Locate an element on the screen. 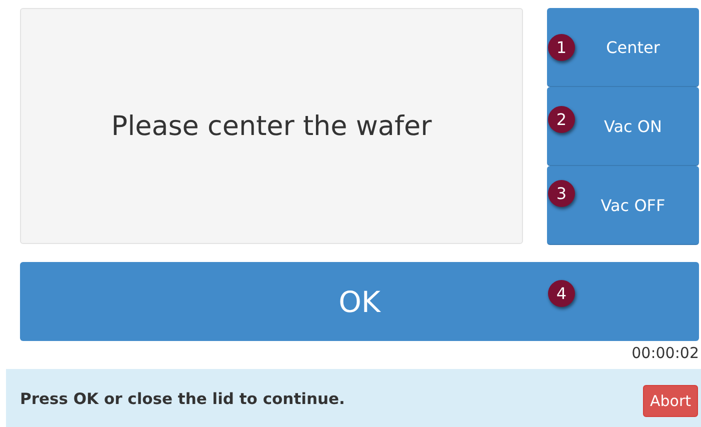  alert-text: Press OK or close the lid to continue. is located at coordinates (182, 399).